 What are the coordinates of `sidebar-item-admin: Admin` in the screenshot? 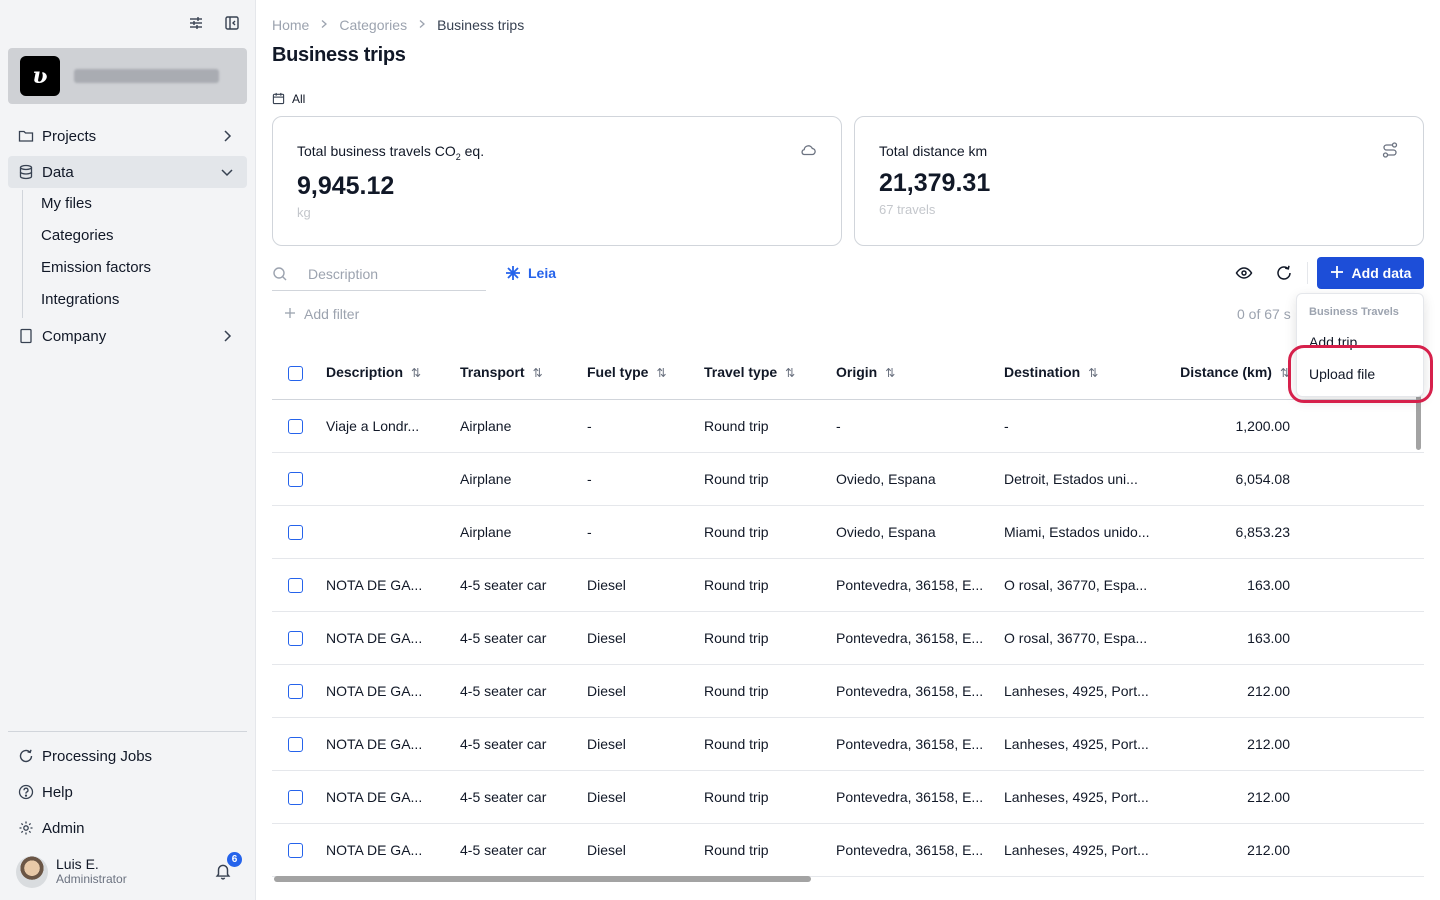 It's located at (127, 828).